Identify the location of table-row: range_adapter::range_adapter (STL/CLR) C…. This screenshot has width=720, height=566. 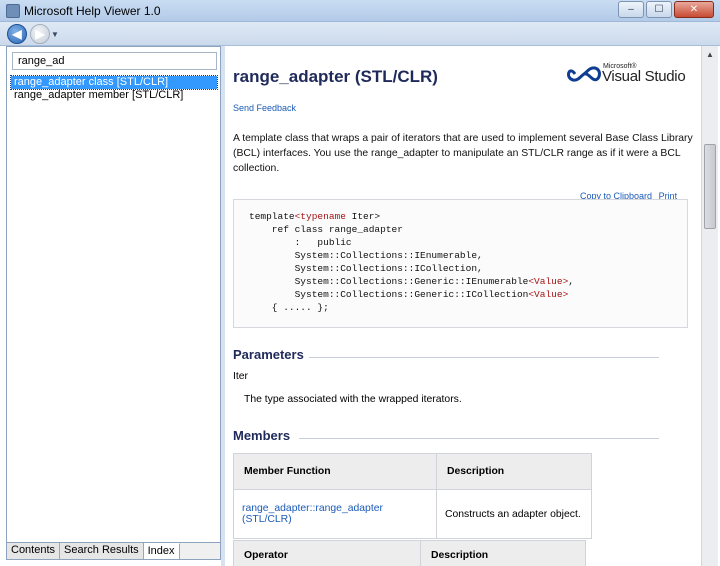
(412, 514).